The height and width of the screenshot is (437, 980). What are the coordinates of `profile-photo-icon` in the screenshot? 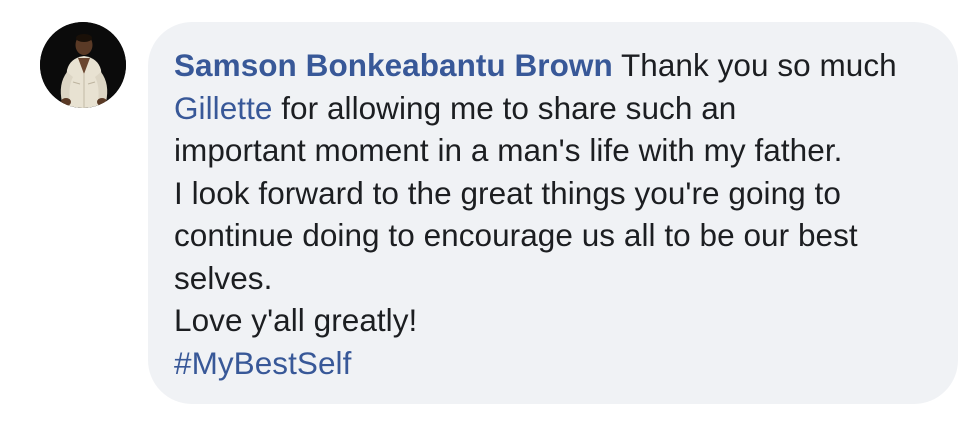 It's located at (83, 65).